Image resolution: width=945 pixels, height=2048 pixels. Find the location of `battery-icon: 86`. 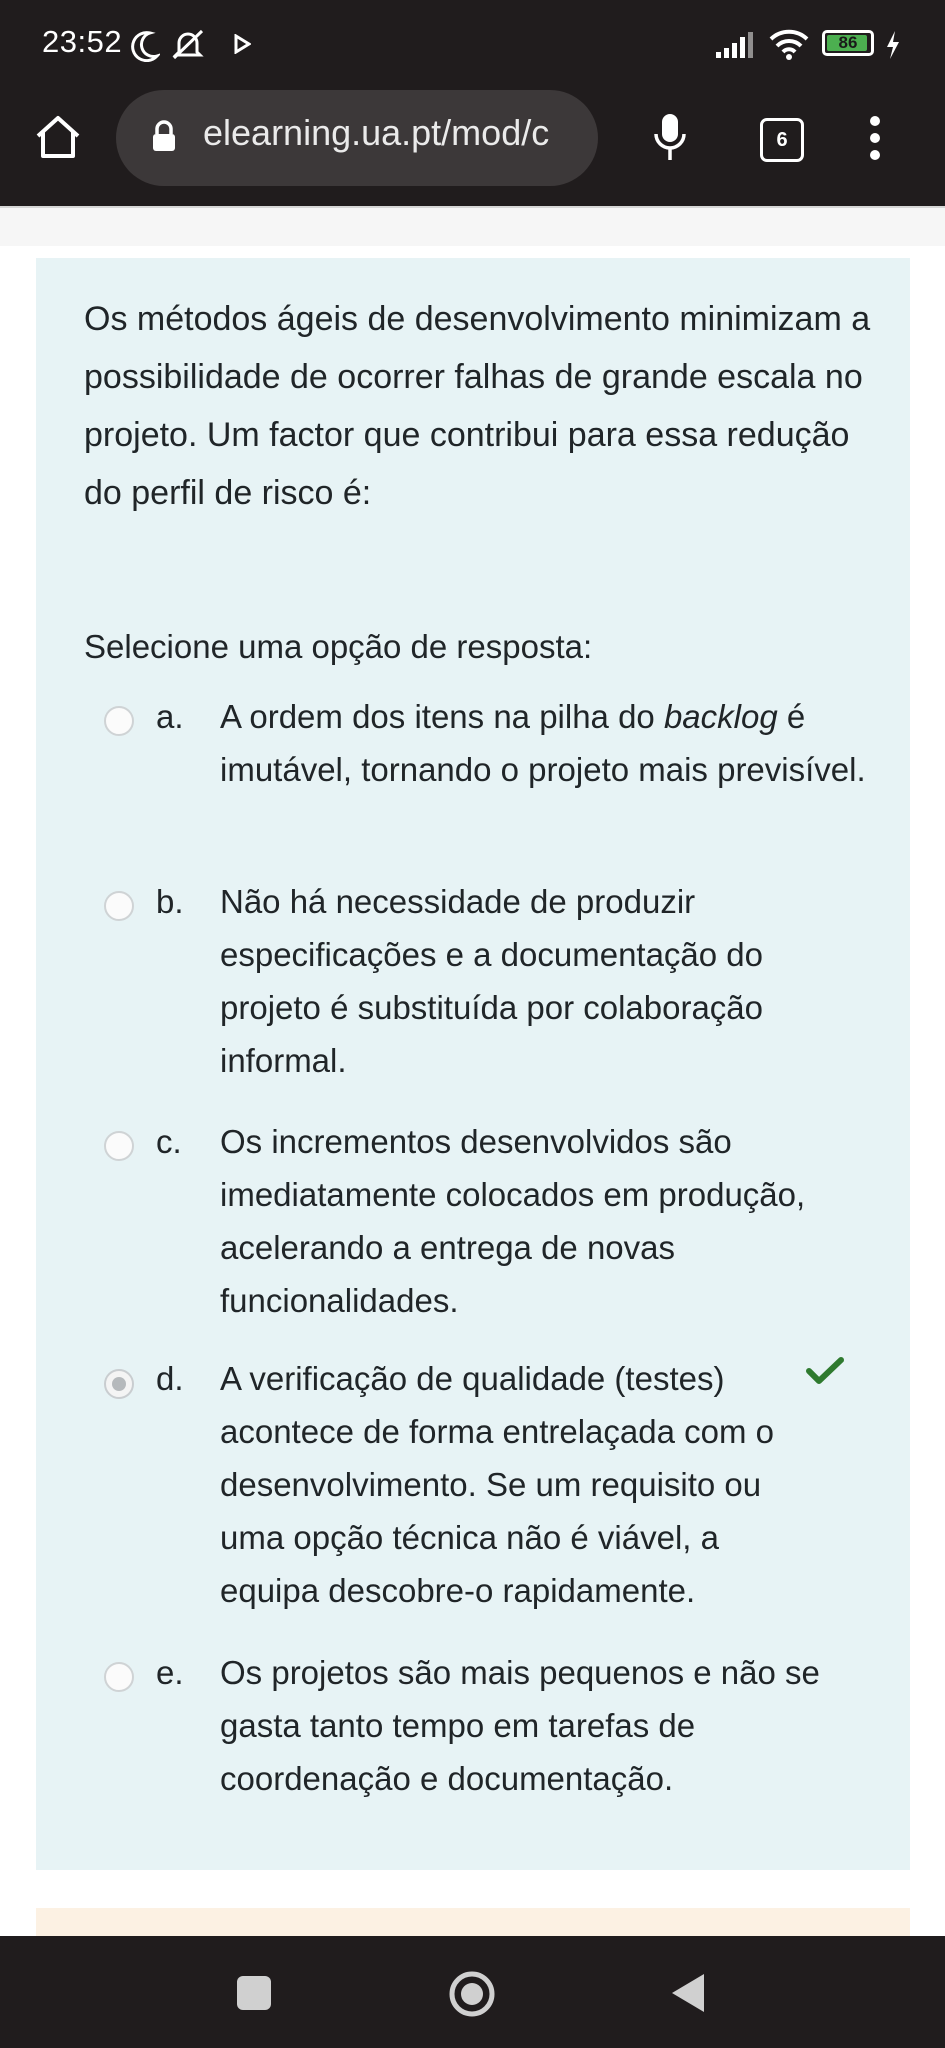

battery-icon: 86 is located at coordinates (848, 43).